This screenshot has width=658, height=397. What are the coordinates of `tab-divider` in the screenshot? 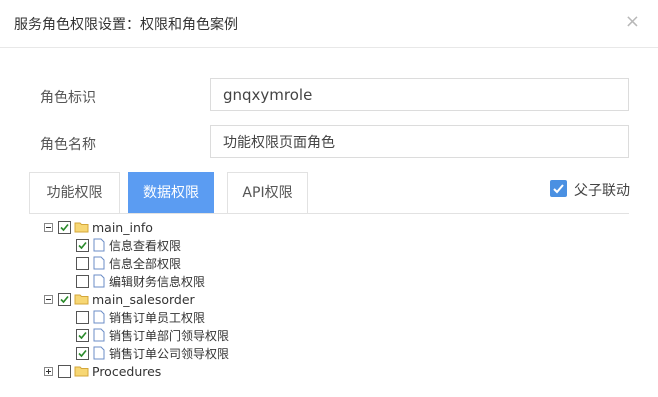 It's located at (329, 213).